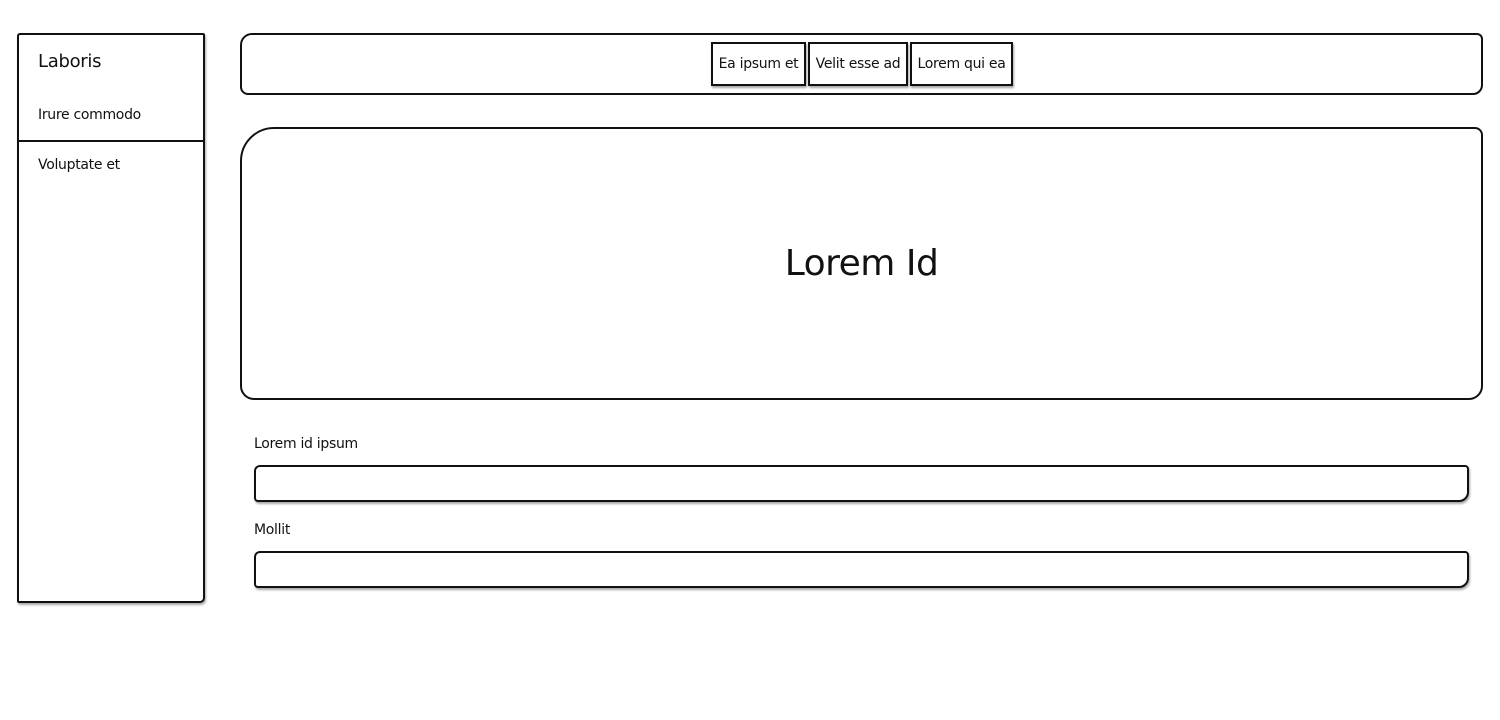 This screenshot has width=1500, height=720. Describe the element at coordinates (758, 64) in the screenshot. I see `tab-ea-ipsum-et: Ea ipsum et` at that location.